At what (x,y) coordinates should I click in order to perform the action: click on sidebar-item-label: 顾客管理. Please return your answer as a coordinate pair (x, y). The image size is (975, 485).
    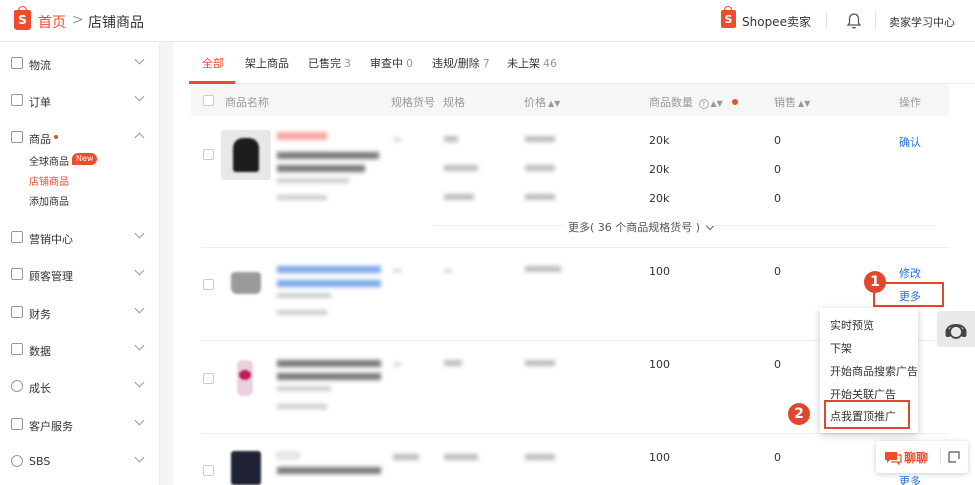
    Looking at the image, I should click on (51, 276).